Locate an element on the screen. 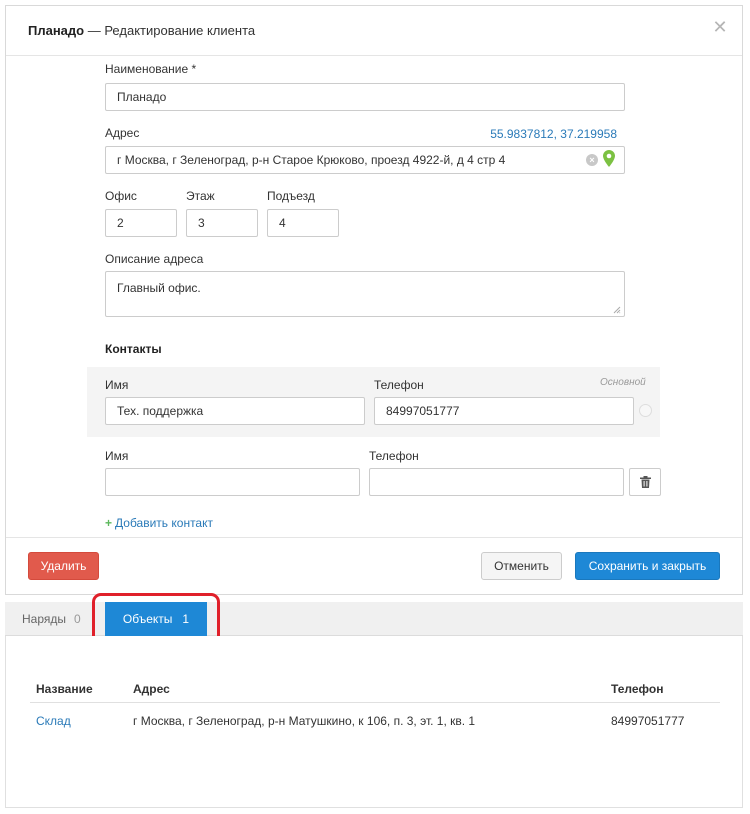  modal-title-action: — Редактирование клиента is located at coordinates (170, 30).